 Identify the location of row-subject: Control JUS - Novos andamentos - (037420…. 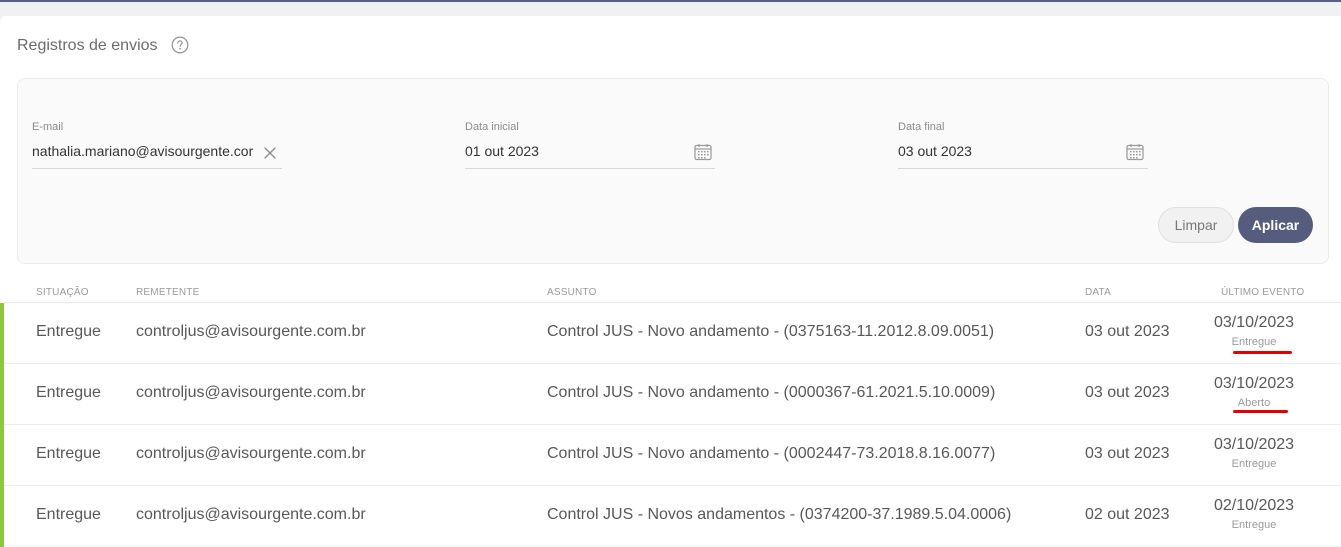
(779, 514).